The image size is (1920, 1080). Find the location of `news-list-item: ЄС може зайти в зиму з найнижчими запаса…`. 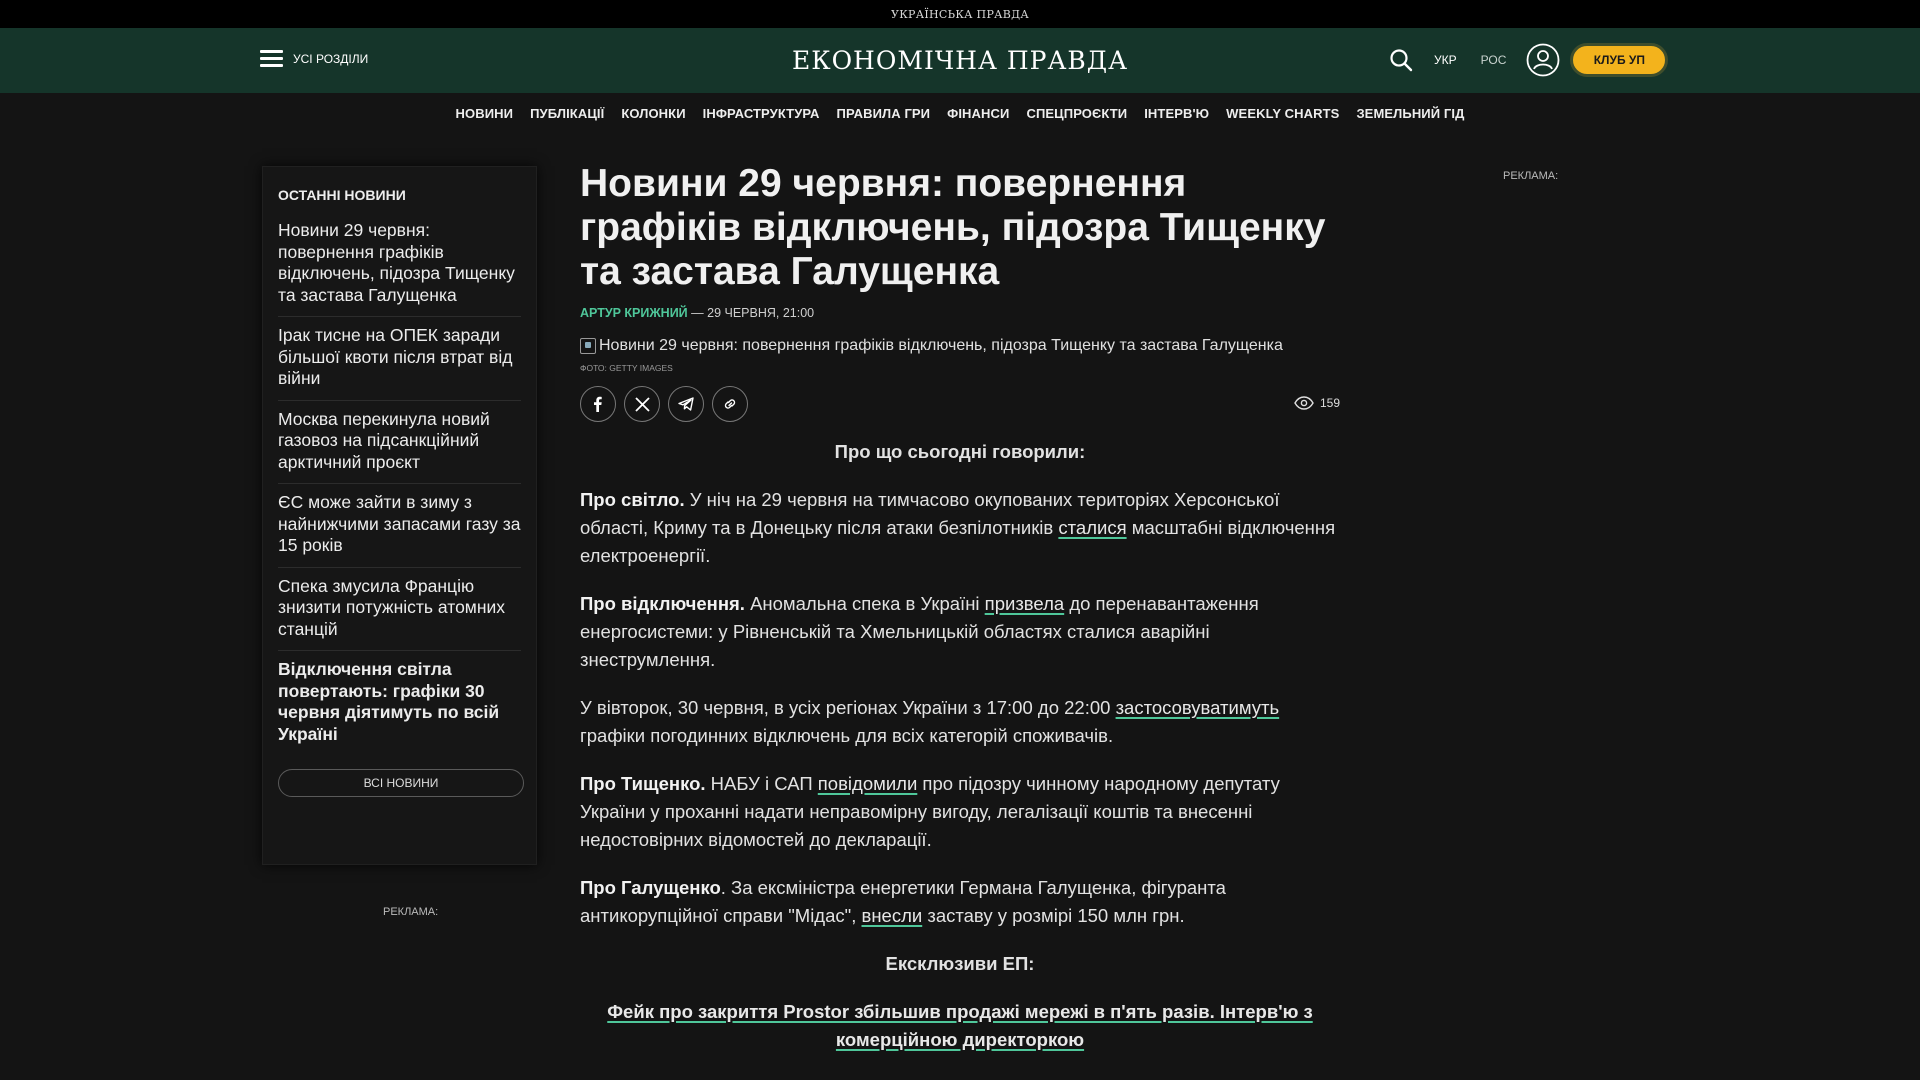

news-list-item: ЄС може зайти в зиму з найнижчими запаса… is located at coordinates (399, 526).